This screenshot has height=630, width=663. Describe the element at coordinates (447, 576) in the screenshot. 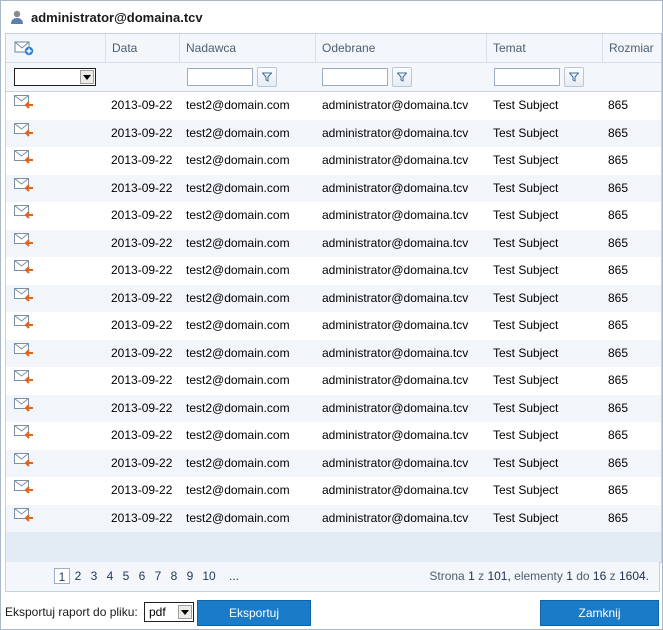

I see `page-info-label: Strona` at that location.